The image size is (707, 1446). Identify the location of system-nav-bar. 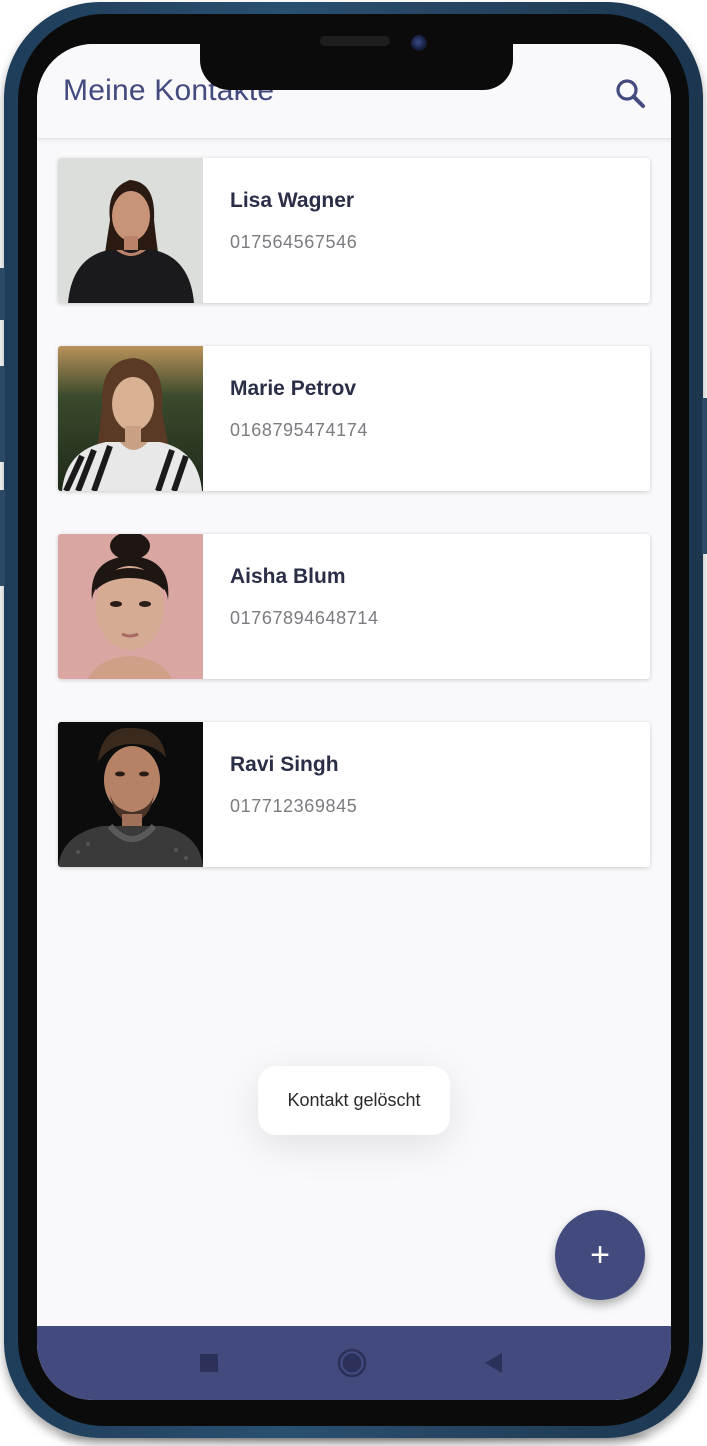
(354, 1363).